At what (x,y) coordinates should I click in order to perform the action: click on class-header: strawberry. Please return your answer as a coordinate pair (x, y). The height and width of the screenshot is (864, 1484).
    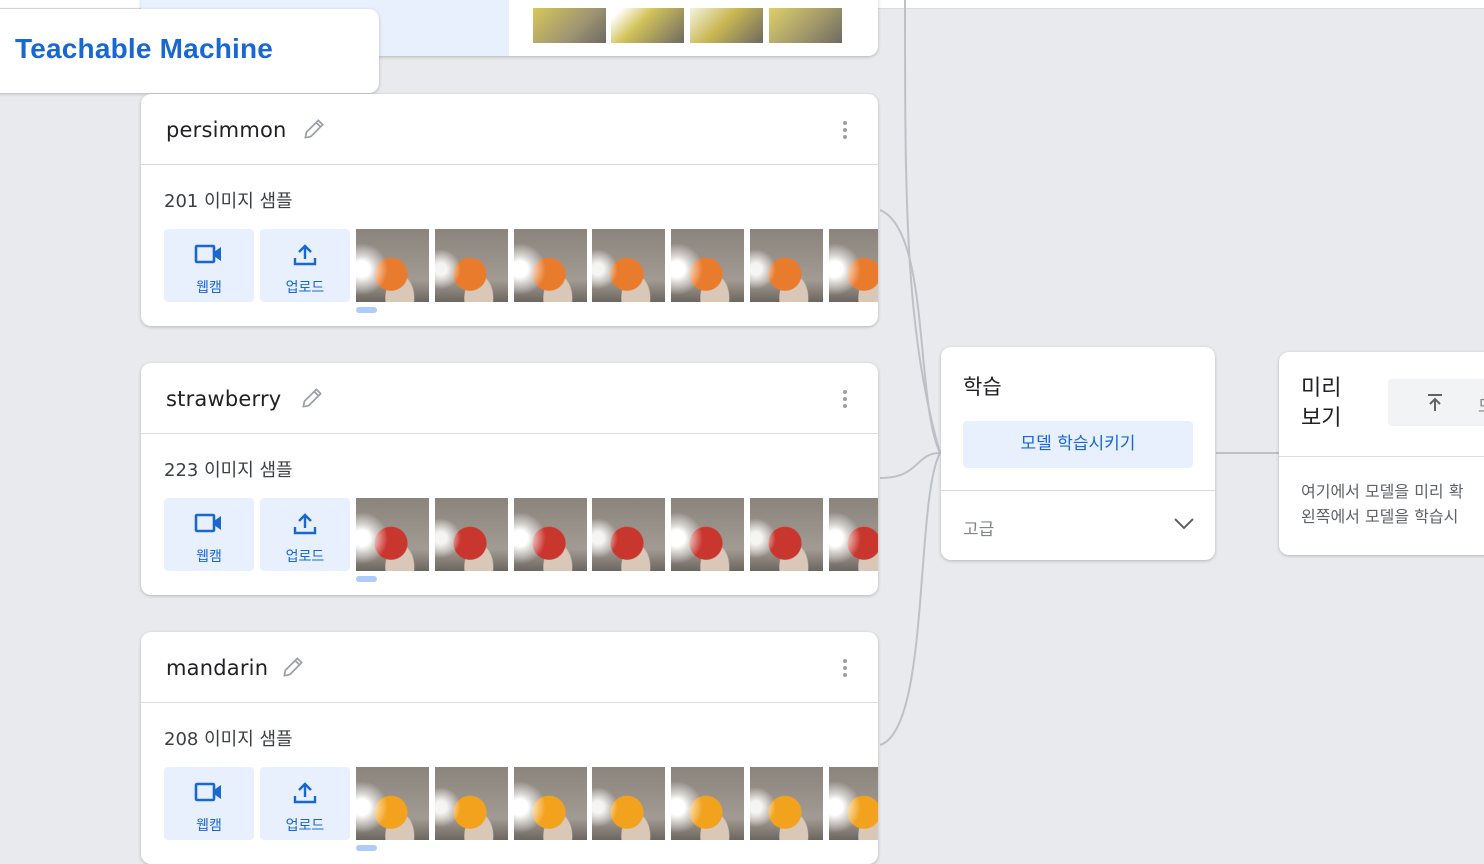
    Looking at the image, I should click on (509, 398).